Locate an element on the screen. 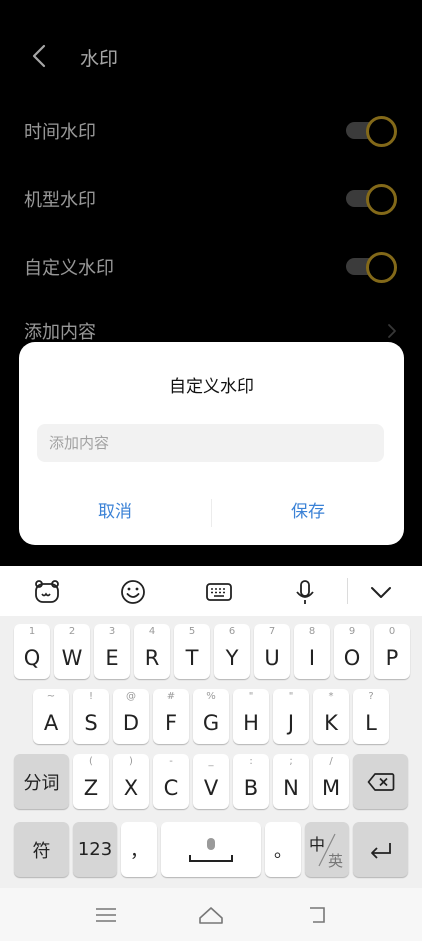  space-mic-icon is located at coordinates (211, 849).